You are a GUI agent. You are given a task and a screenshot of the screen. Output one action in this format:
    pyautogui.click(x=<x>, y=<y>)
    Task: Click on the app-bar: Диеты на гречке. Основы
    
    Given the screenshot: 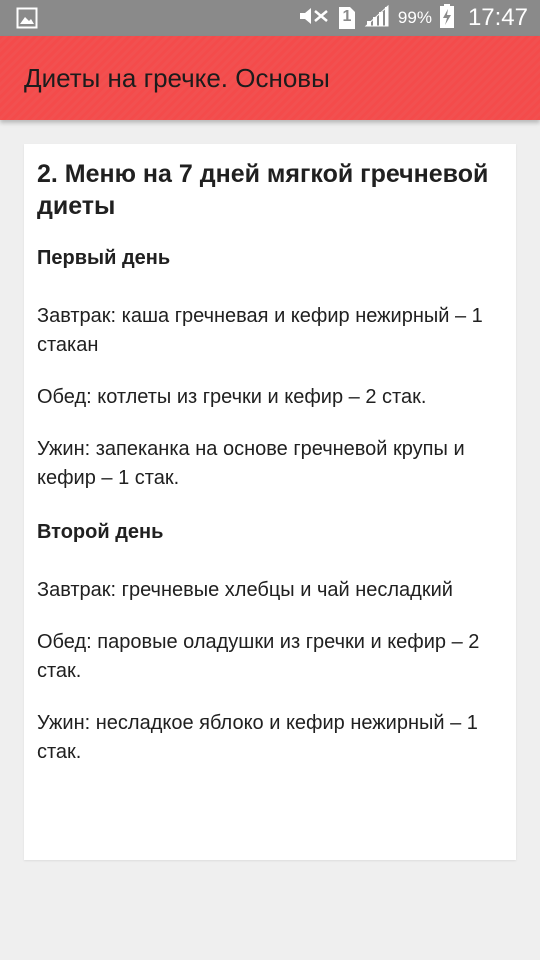 What is the action you would take?
    pyautogui.click(x=270, y=78)
    